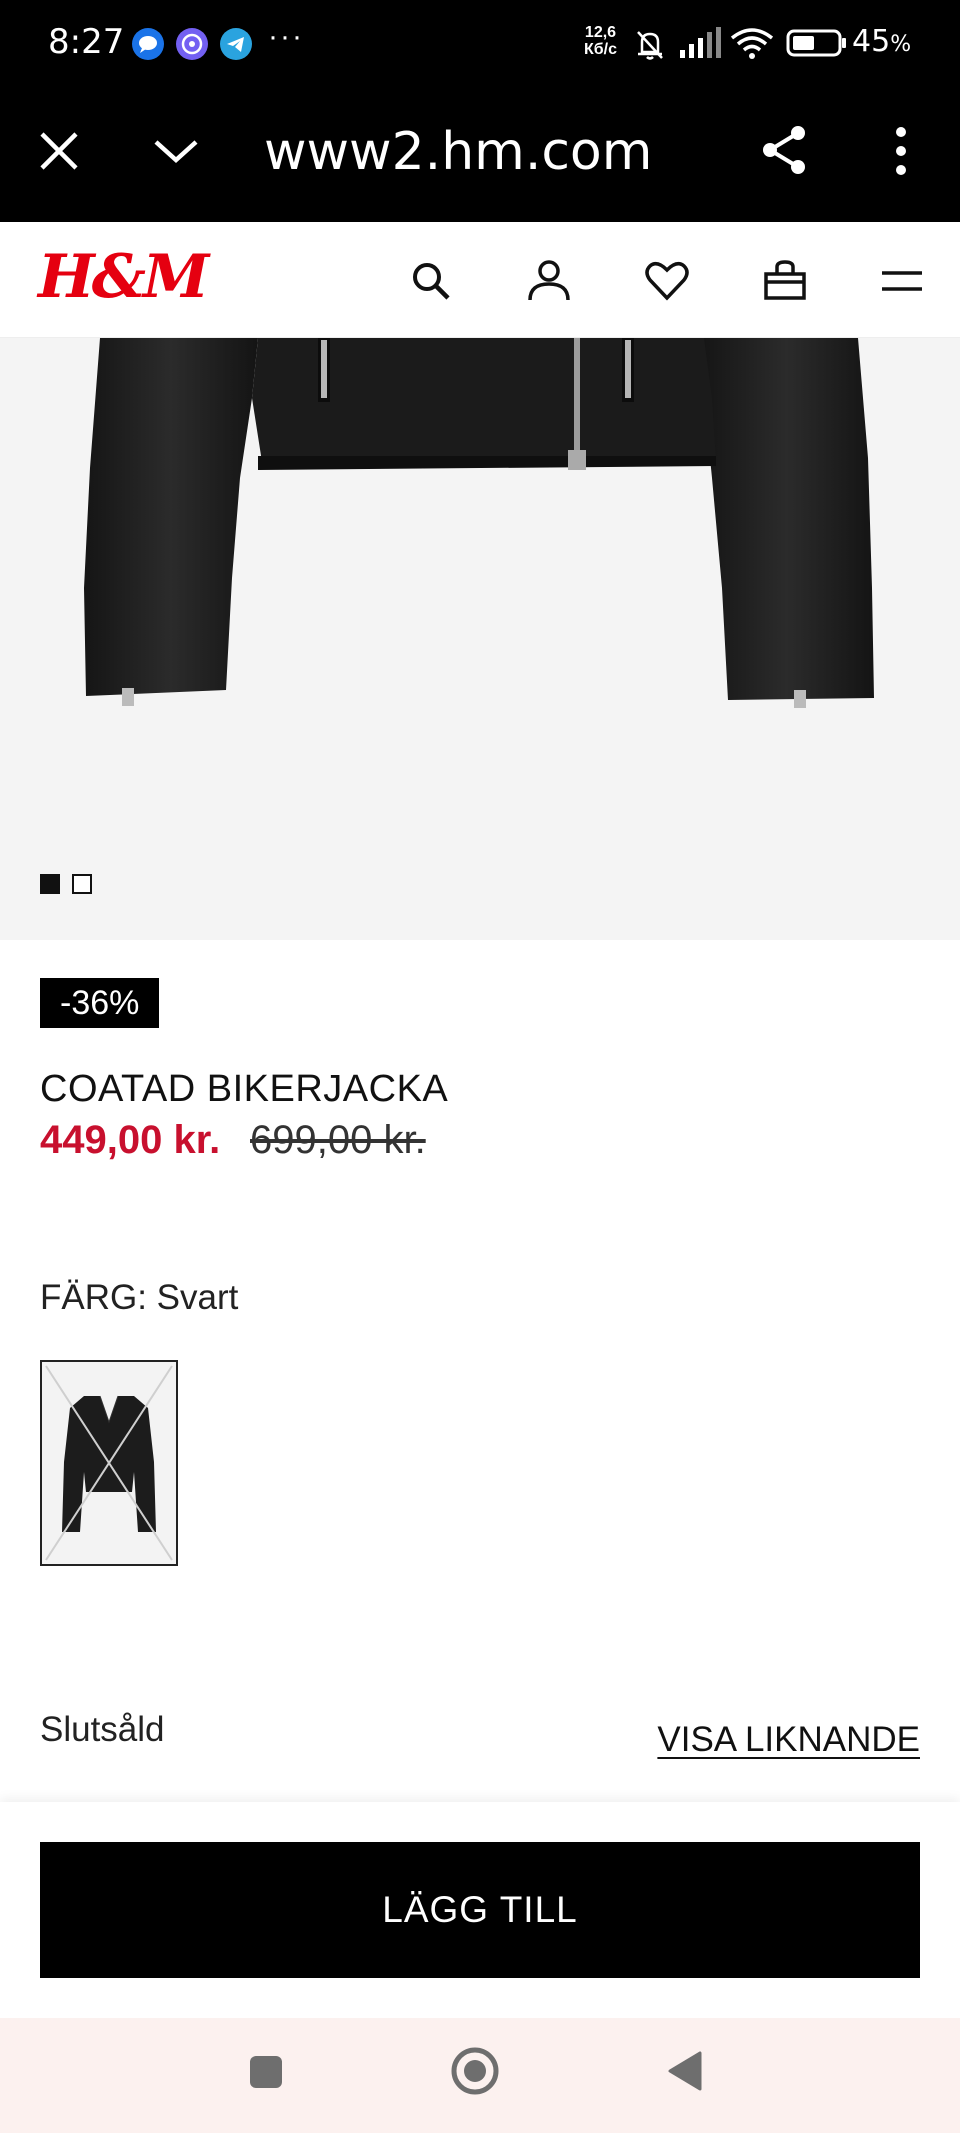  I want to click on more-vertical-icon, so click(901, 153).